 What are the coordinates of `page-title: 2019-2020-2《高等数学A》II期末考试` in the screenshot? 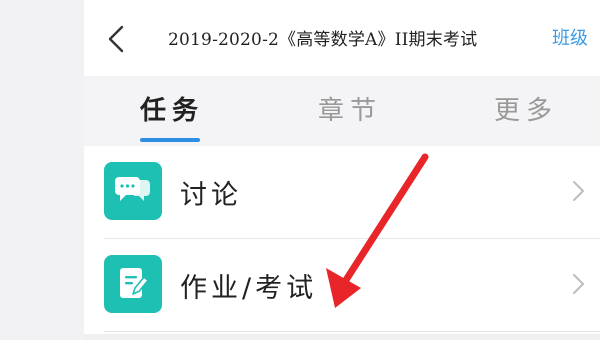 It's located at (323, 40).